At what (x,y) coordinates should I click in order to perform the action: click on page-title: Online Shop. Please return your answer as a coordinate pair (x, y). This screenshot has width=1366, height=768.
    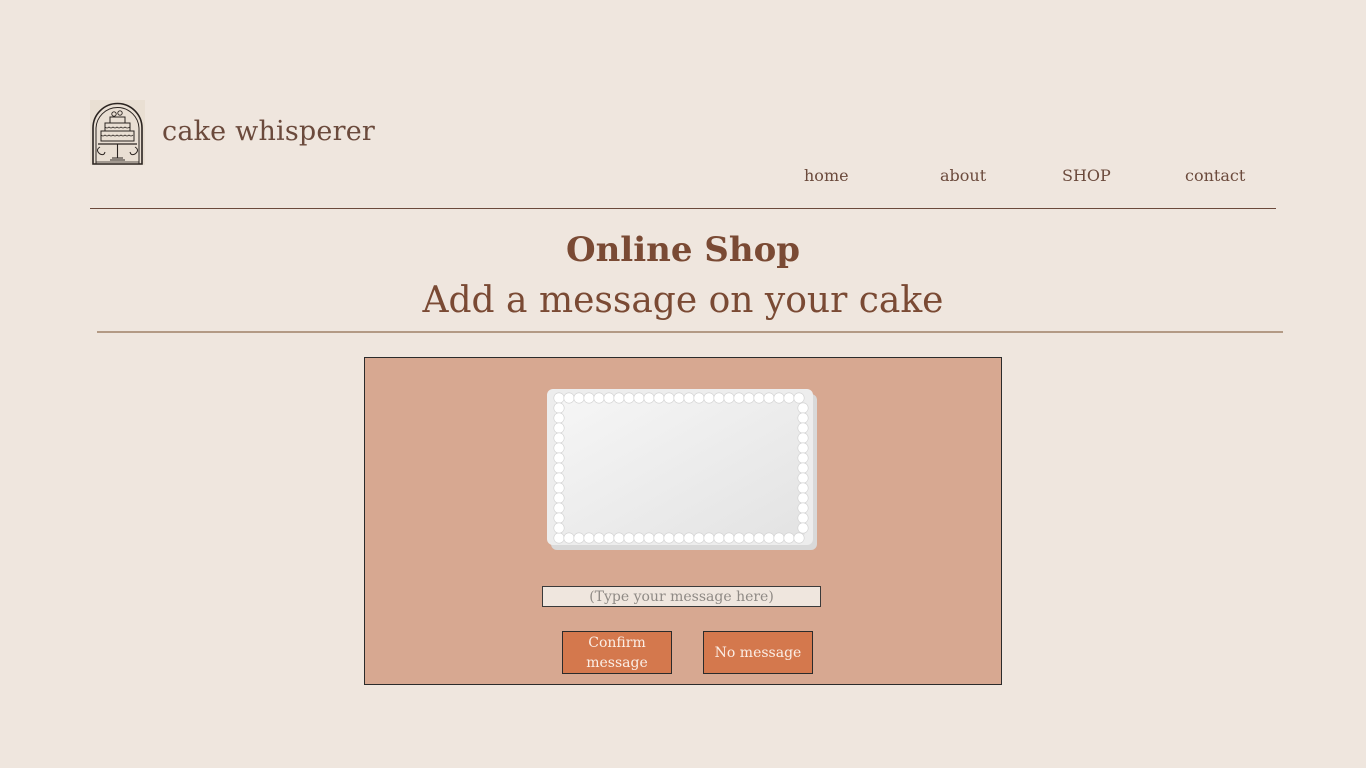
    Looking at the image, I should click on (683, 250).